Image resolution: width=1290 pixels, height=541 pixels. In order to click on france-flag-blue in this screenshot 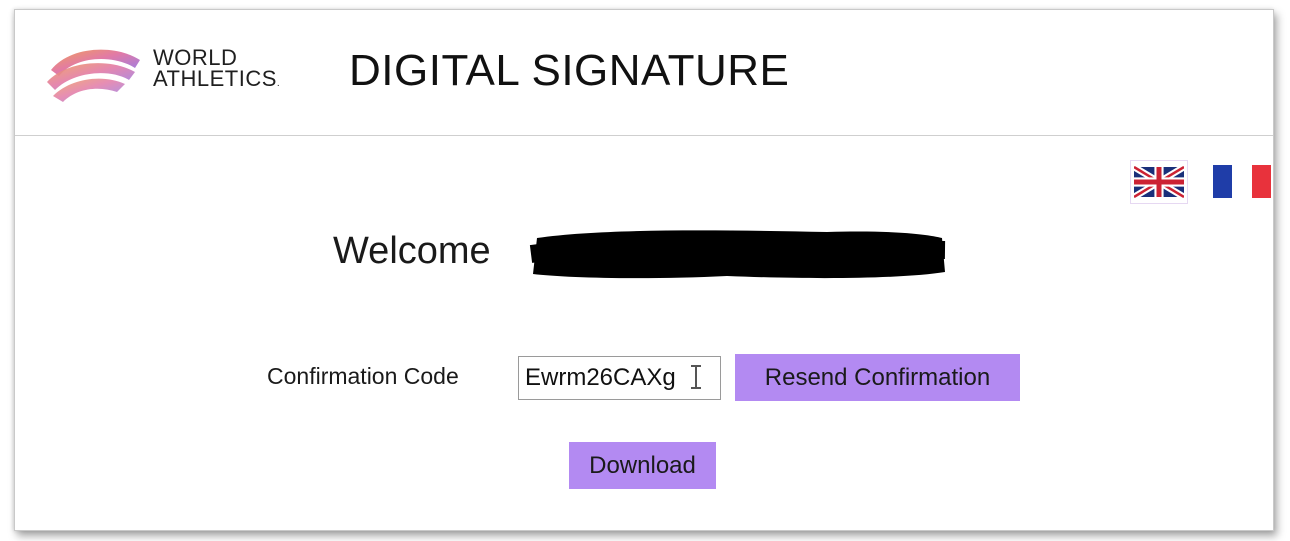, I will do `click(1223, 181)`.